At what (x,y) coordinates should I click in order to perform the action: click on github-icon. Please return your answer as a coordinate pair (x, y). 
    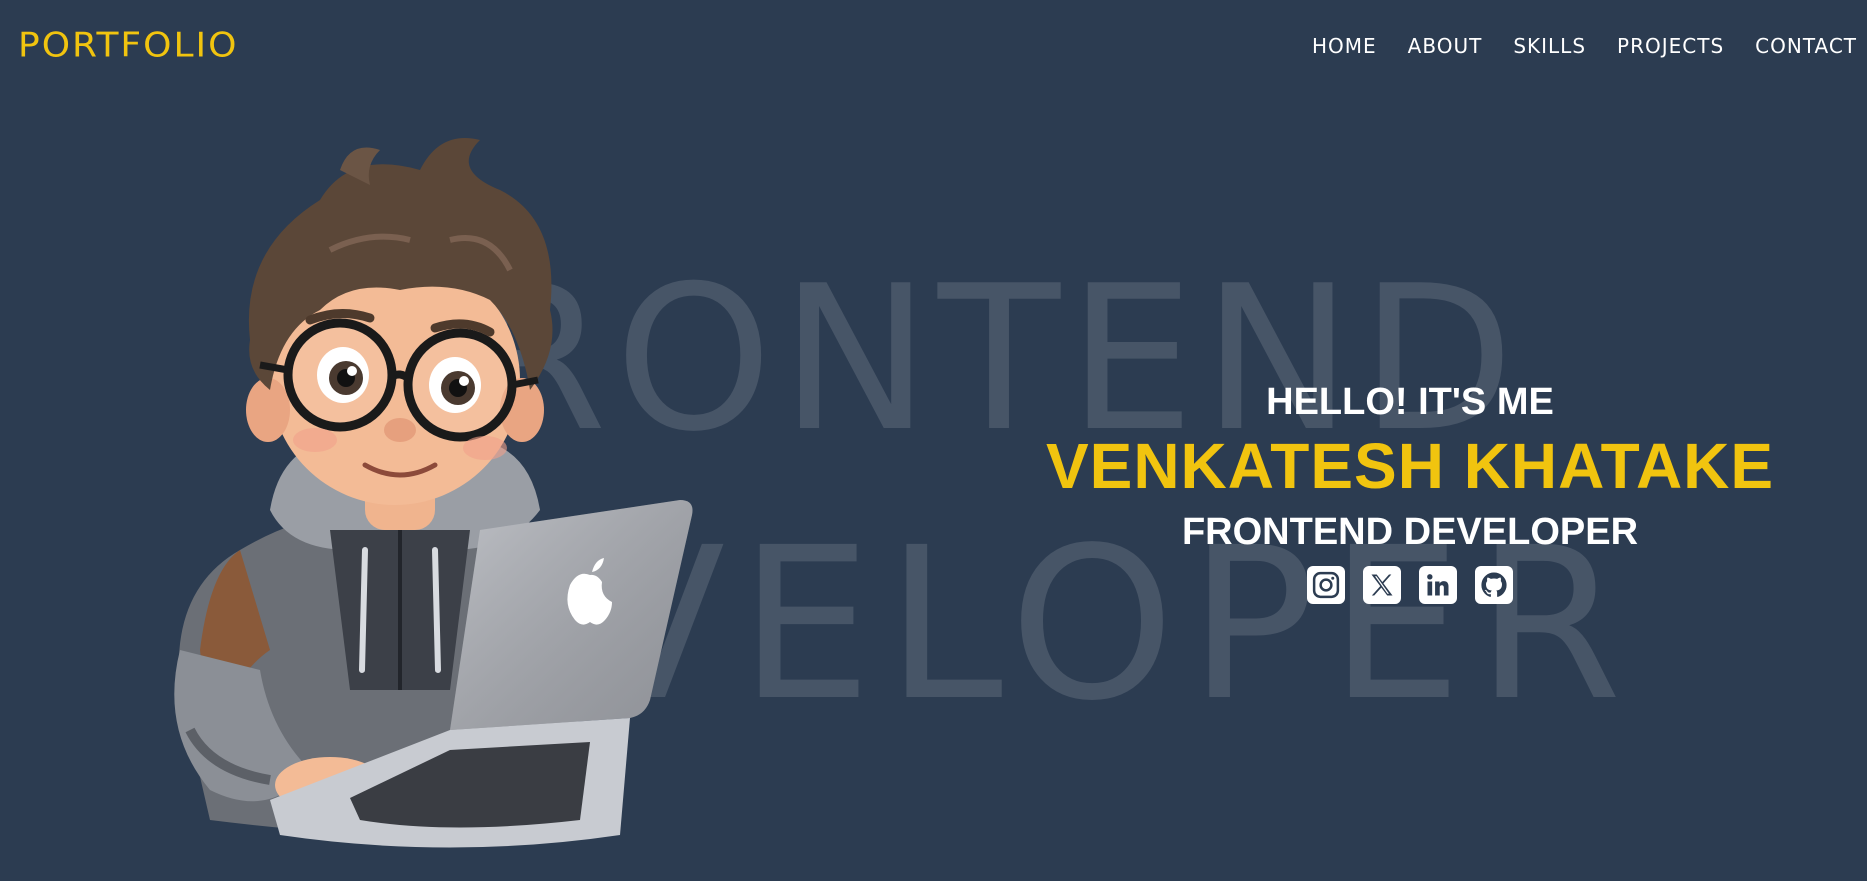
    Looking at the image, I should click on (1494, 584).